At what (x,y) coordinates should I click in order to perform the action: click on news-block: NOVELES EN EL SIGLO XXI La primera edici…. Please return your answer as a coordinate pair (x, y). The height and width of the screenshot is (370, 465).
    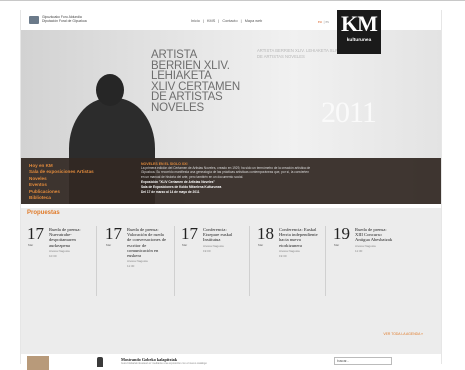
    Looking at the image, I should click on (226, 178).